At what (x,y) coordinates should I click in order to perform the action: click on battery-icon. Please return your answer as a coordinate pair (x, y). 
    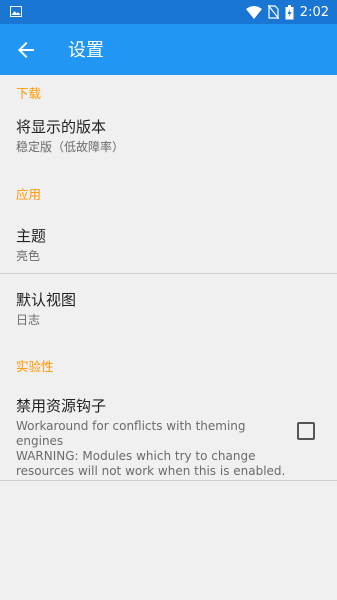
    Looking at the image, I should click on (289, 11).